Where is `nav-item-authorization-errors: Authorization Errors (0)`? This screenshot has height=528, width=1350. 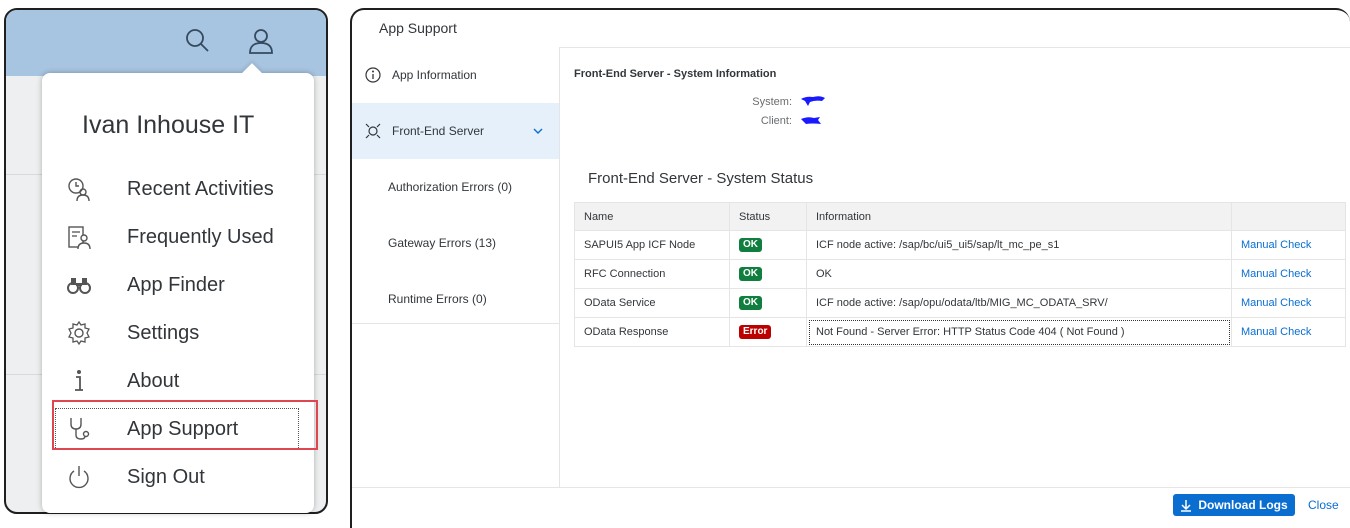
nav-item-authorization-errors: Authorization Errors (0) is located at coordinates (455, 187).